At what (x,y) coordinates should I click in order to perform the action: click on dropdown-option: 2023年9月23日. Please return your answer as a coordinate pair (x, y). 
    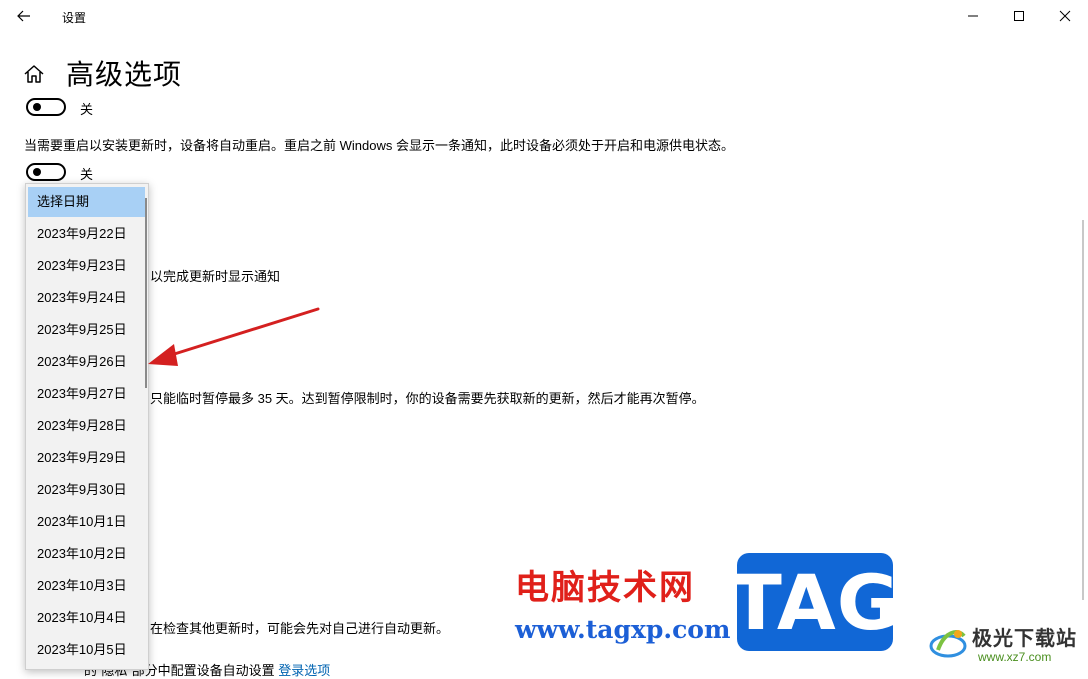
    Looking at the image, I should click on (86, 266).